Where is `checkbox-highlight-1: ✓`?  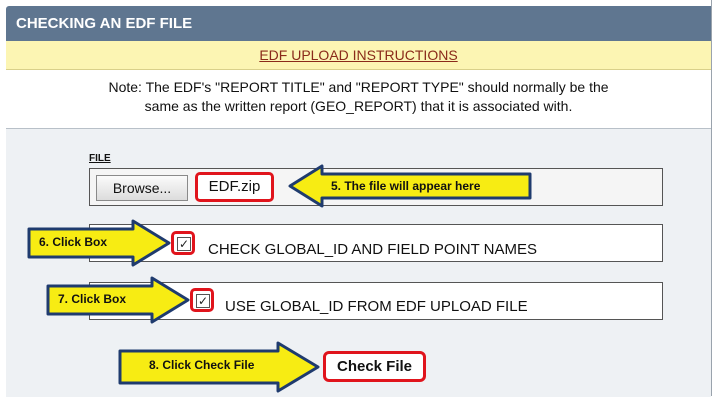
checkbox-highlight-1: ✓ is located at coordinates (183, 243).